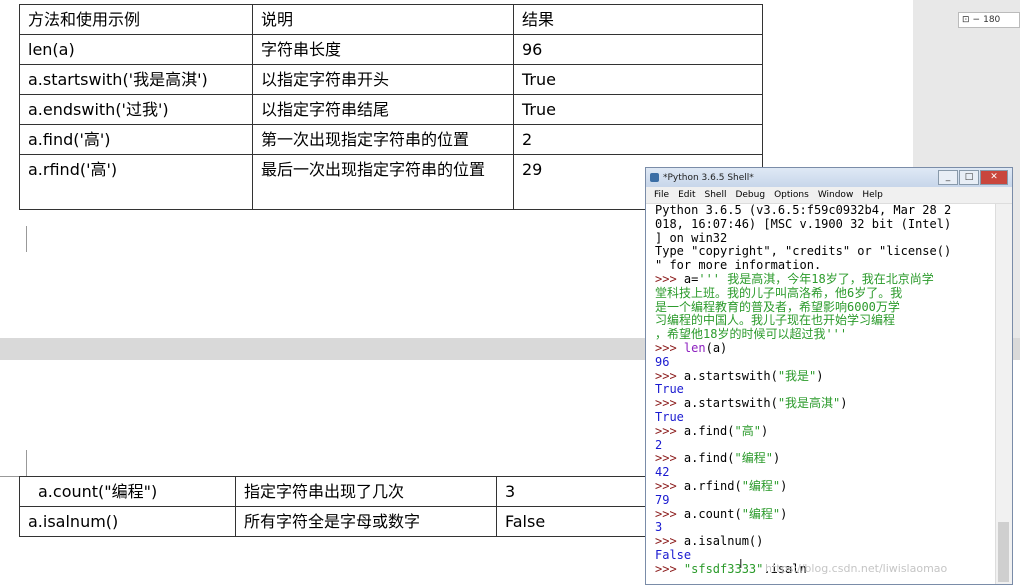 This screenshot has width=1020, height=585. Describe the element at coordinates (712, 513) in the screenshot. I see `shell-token: a.count(` at that location.